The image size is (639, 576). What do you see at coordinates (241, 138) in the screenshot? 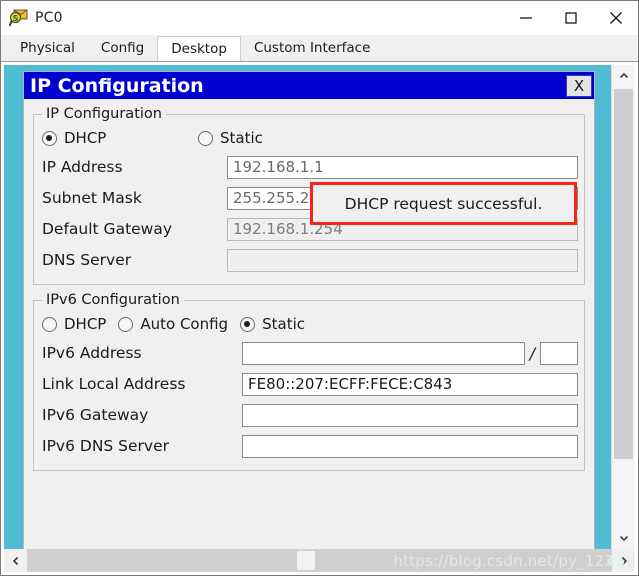
I see `radio-label-ipv4-static: Static` at bounding box center [241, 138].